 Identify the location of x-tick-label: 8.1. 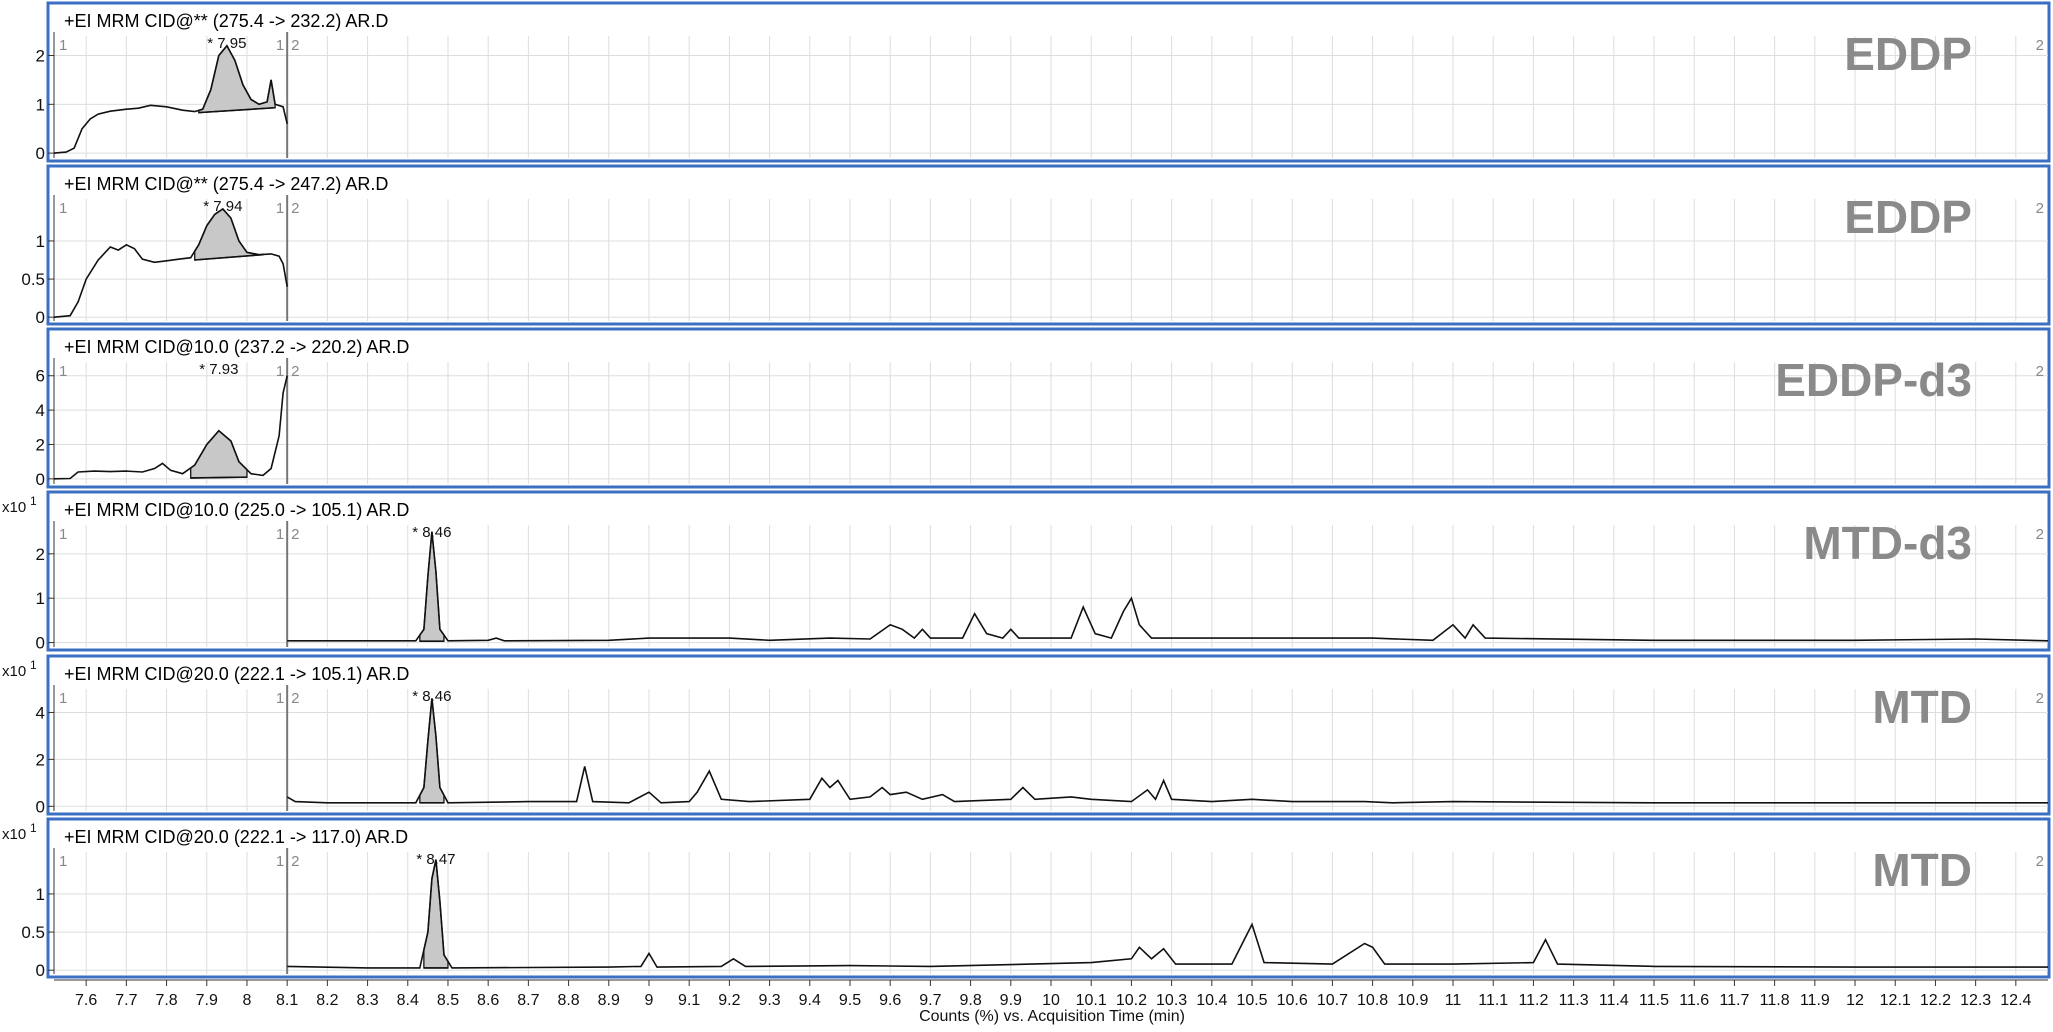
(287, 1000).